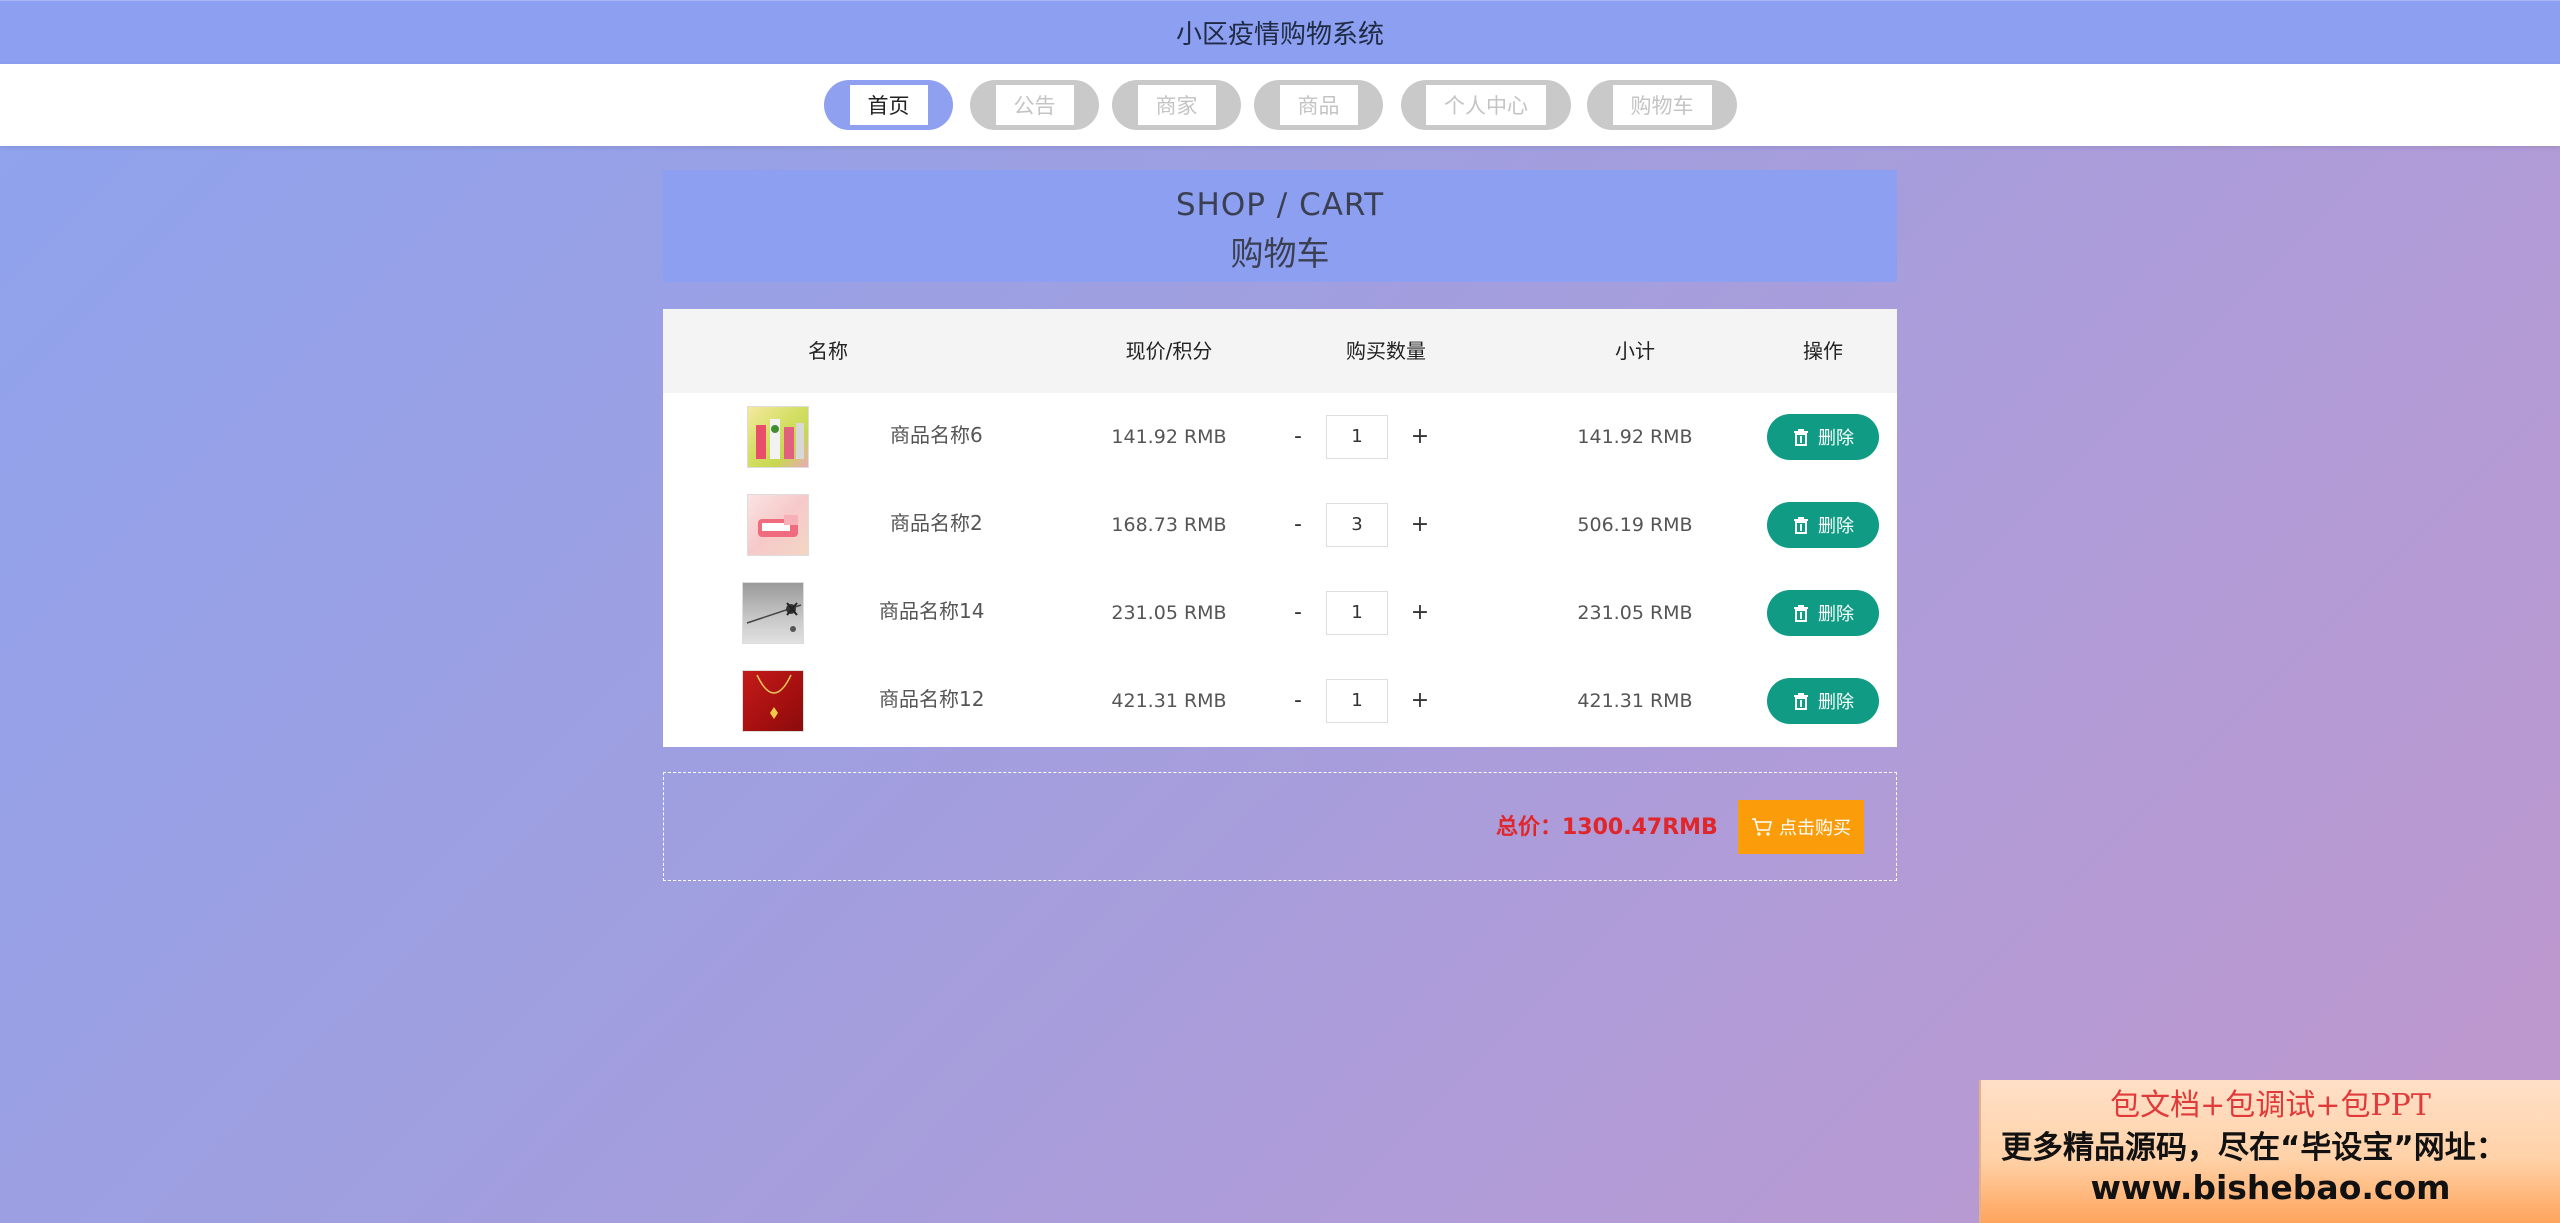 The image size is (2560, 1223). Describe the element at coordinates (1823, 351) in the screenshot. I see `header-action: 操作` at that location.